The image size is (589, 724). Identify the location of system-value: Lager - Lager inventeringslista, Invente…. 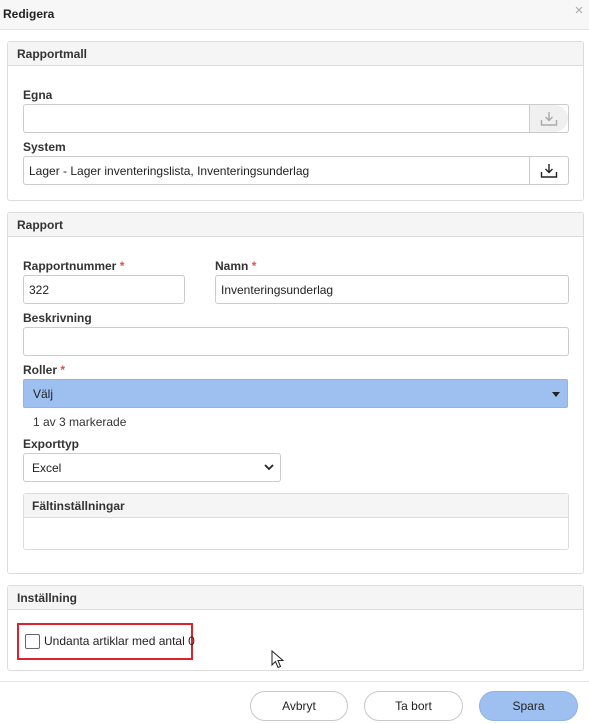
(169, 171).